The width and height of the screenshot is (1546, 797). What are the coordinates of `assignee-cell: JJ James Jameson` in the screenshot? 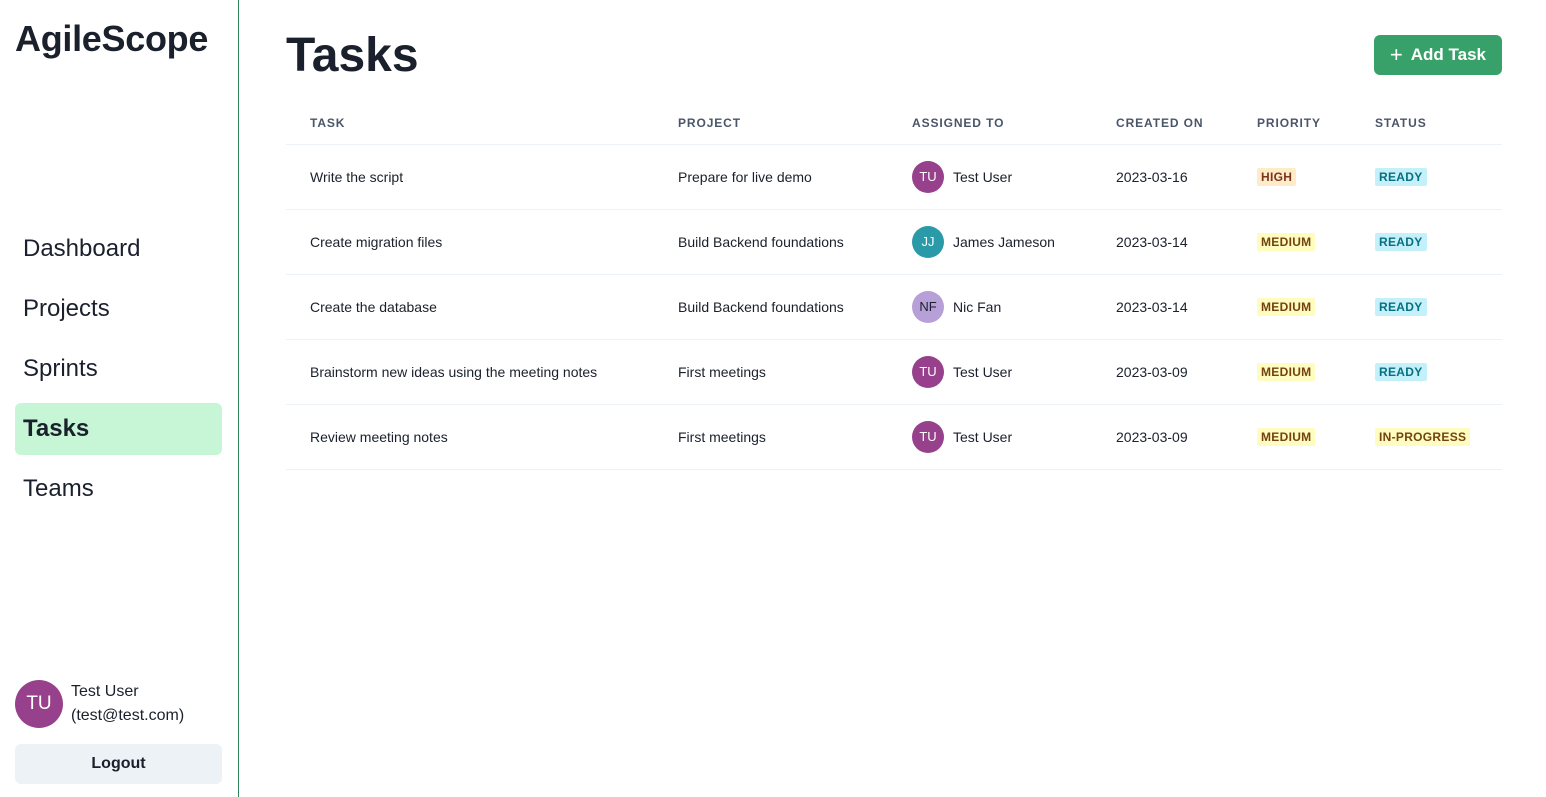 It's located at (990, 242).